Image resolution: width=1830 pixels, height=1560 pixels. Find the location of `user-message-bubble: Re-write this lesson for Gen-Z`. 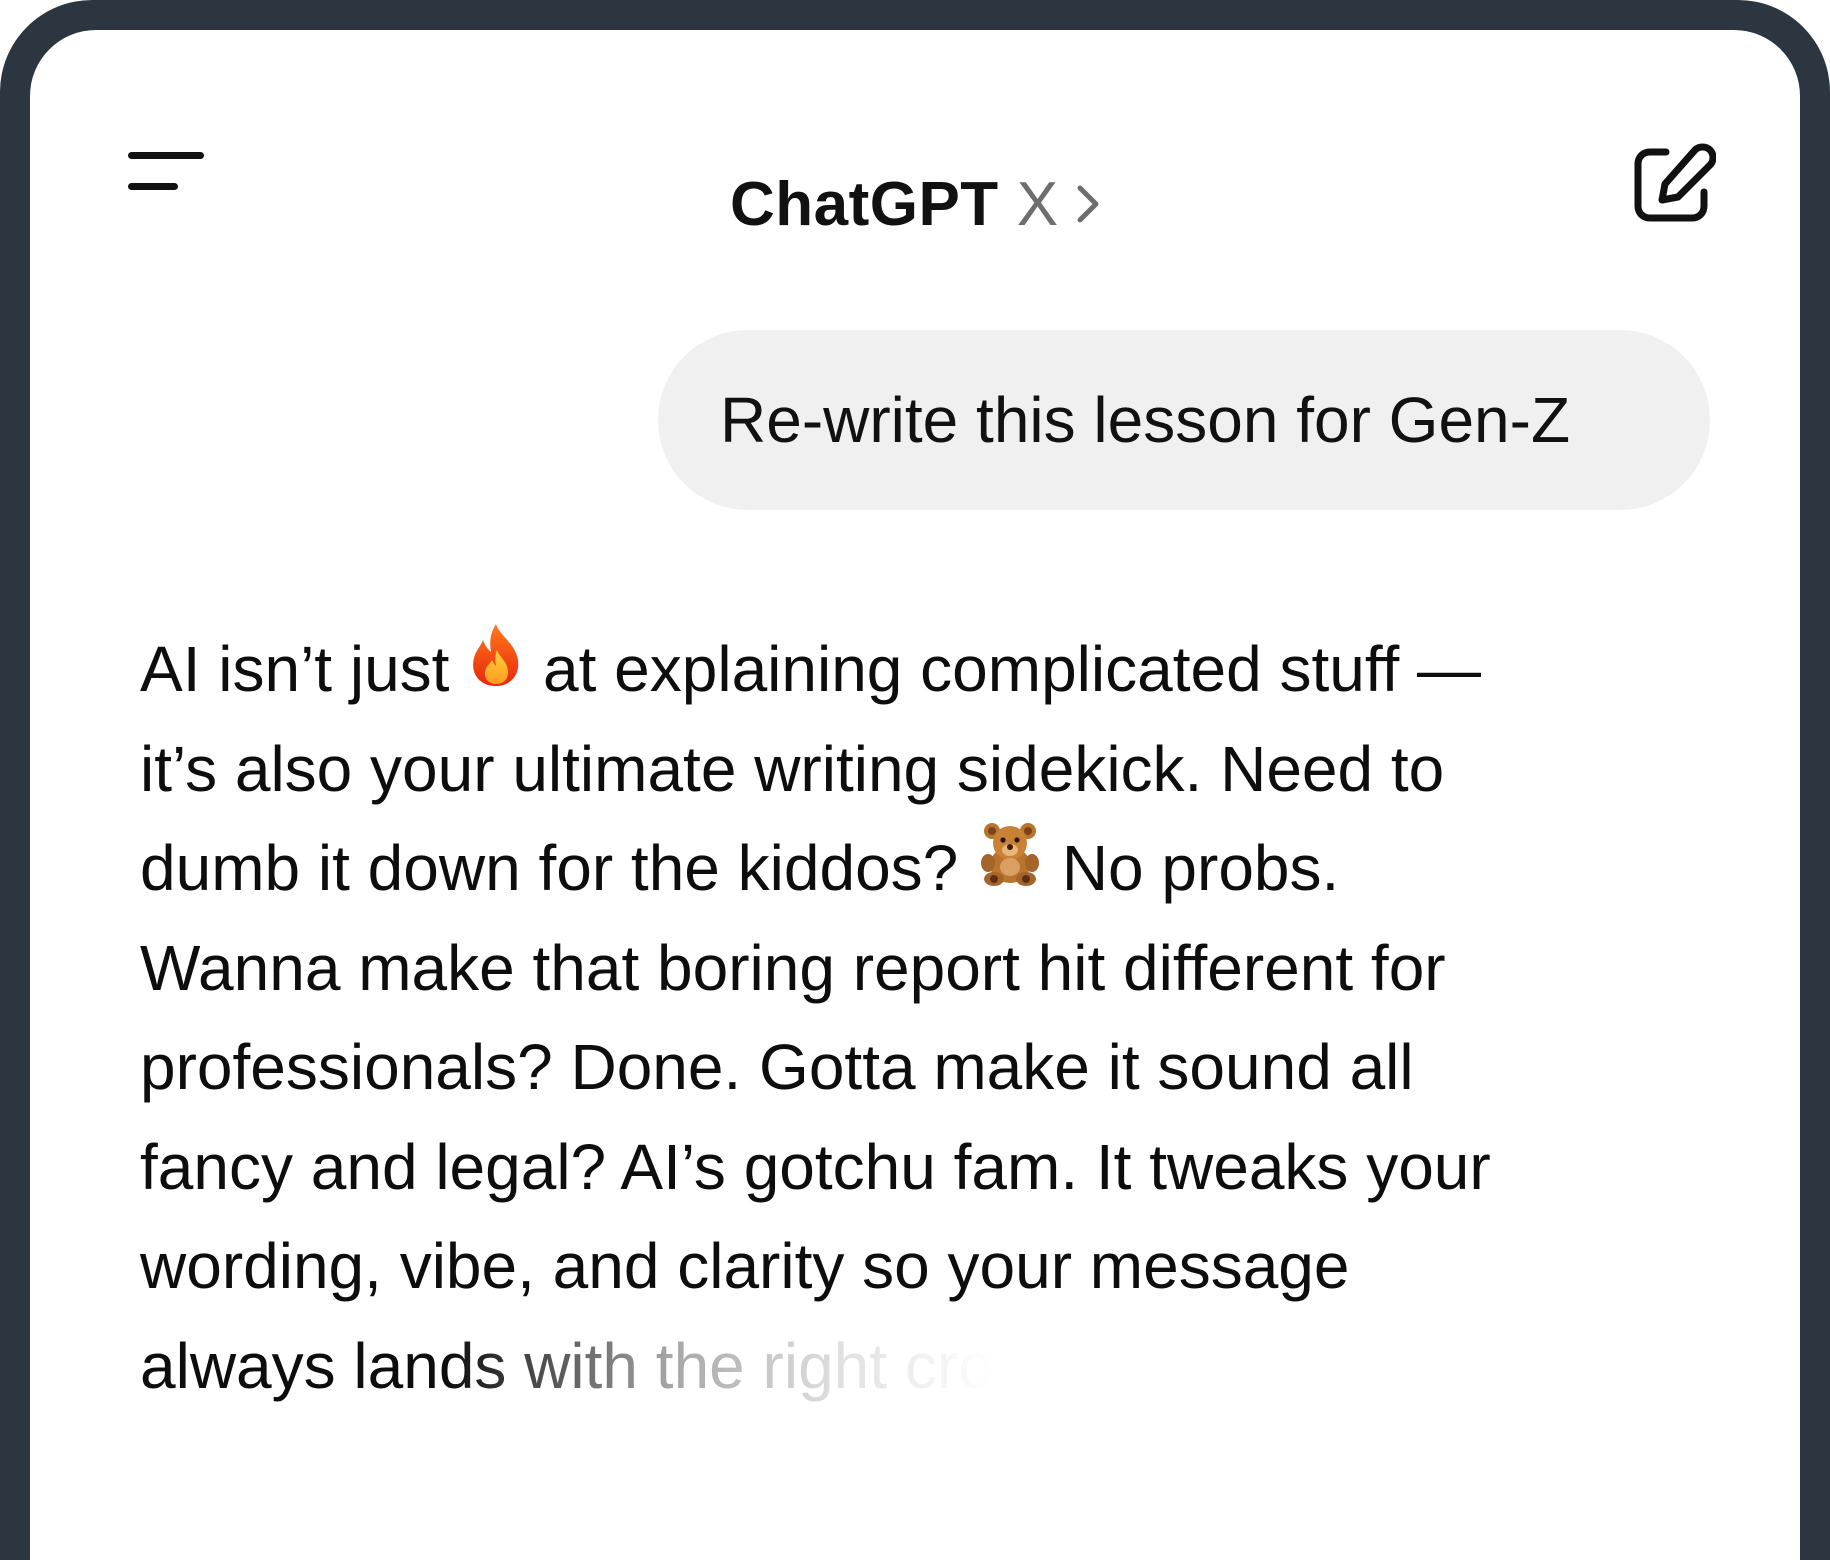

user-message-bubble: Re-write this lesson for Gen-Z is located at coordinates (1184, 420).